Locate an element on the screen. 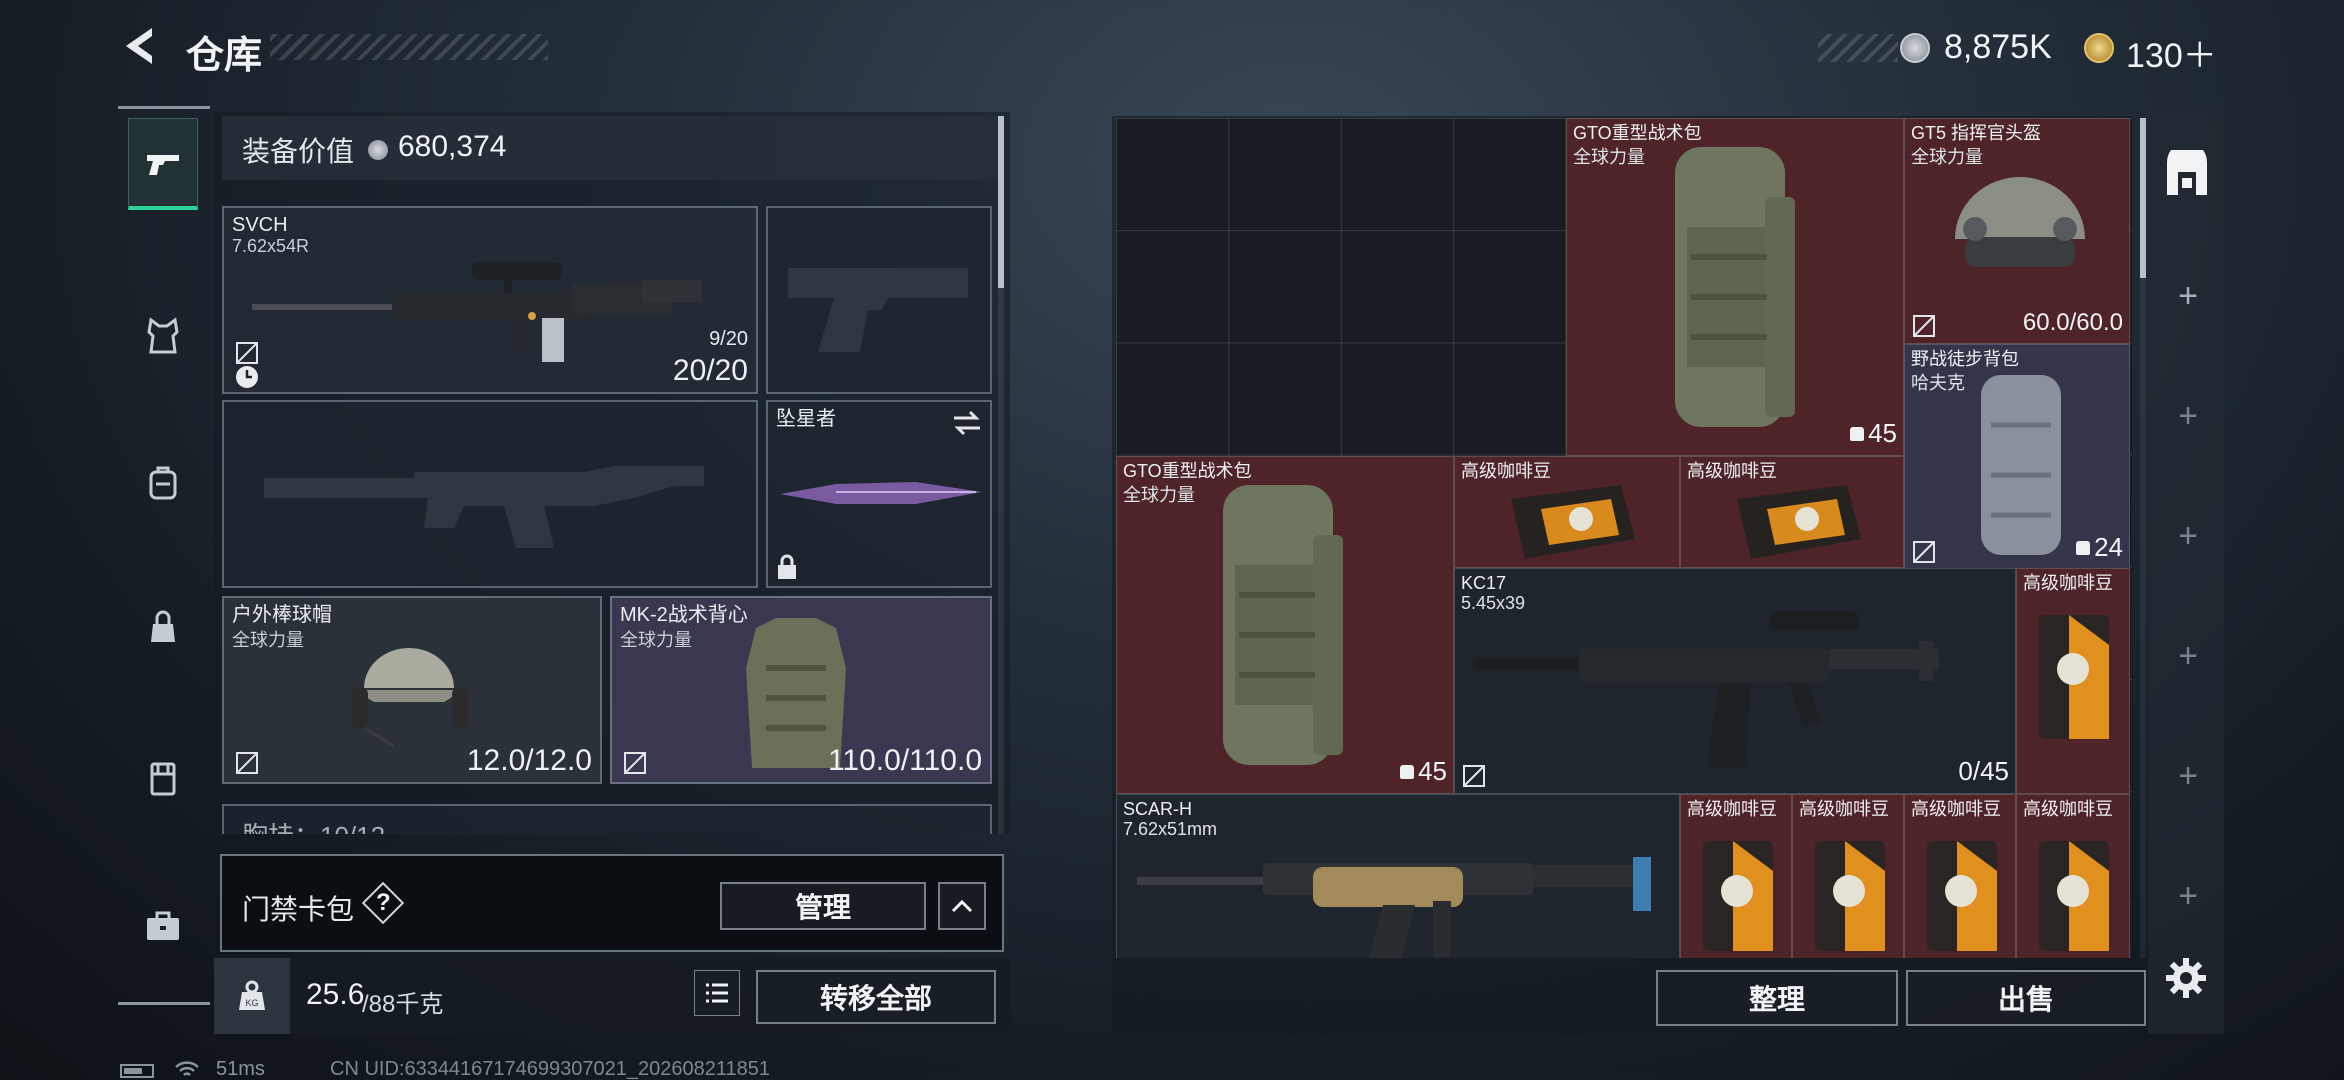 Image resolution: width=2344 pixels, height=1080 pixels. tab-weapons is located at coordinates (163, 164).